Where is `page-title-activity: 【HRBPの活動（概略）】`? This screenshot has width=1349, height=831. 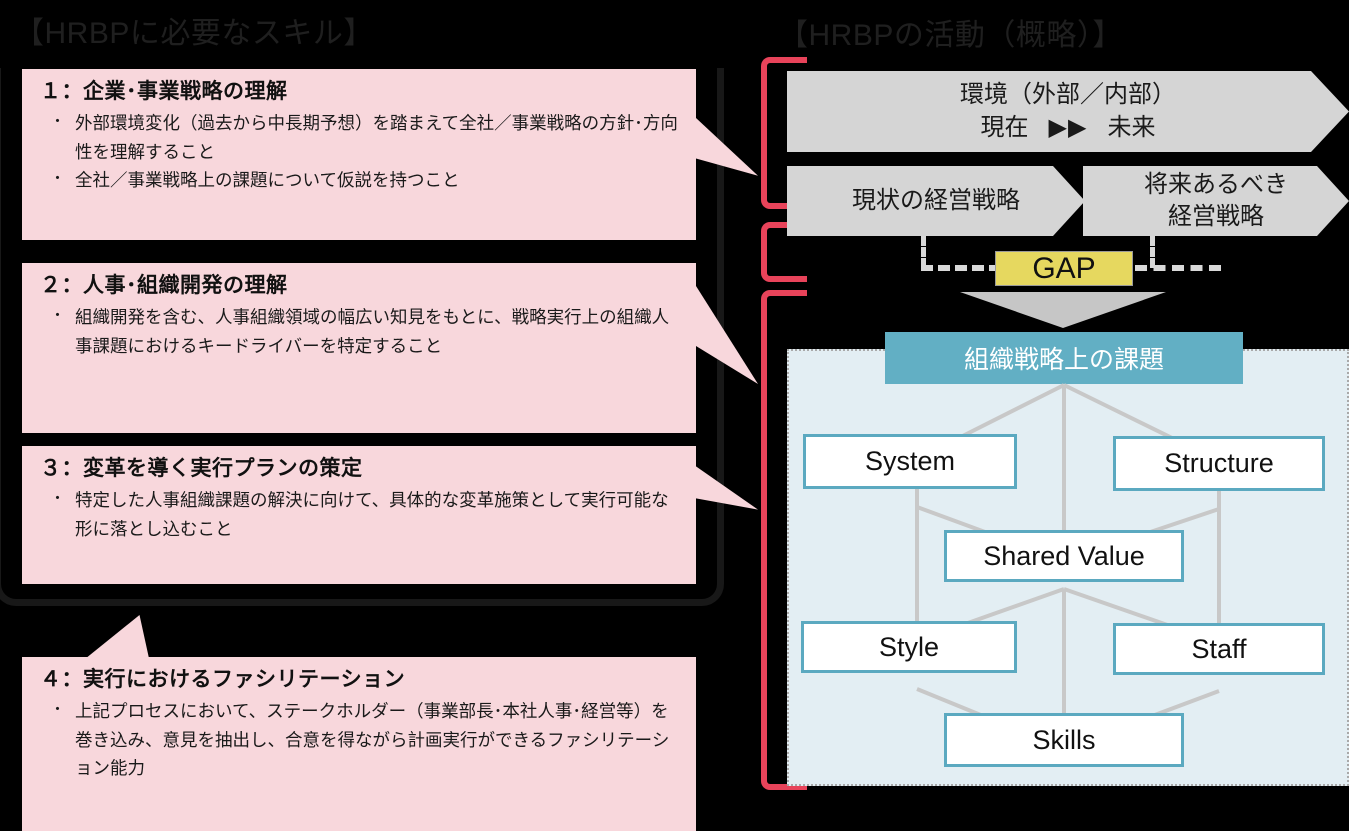
page-title-activity: 【HRBPの活動（概略）】 is located at coordinates (950, 35).